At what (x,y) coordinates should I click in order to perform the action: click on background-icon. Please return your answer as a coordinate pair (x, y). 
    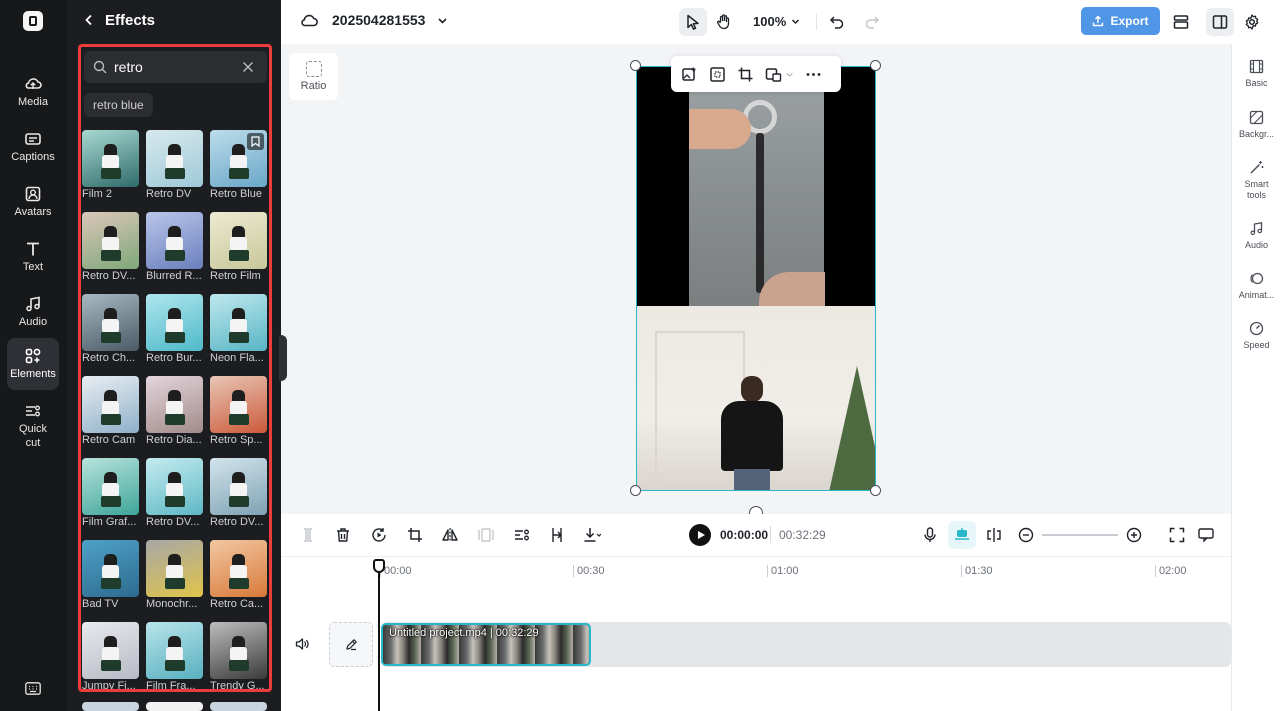
    Looking at the image, I should click on (1256, 117).